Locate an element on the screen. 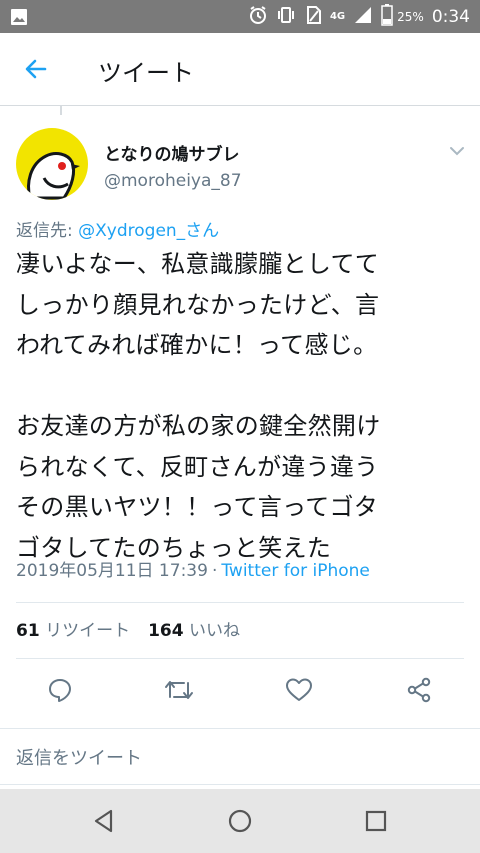  reply-icon is located at coordinates (60, 690).